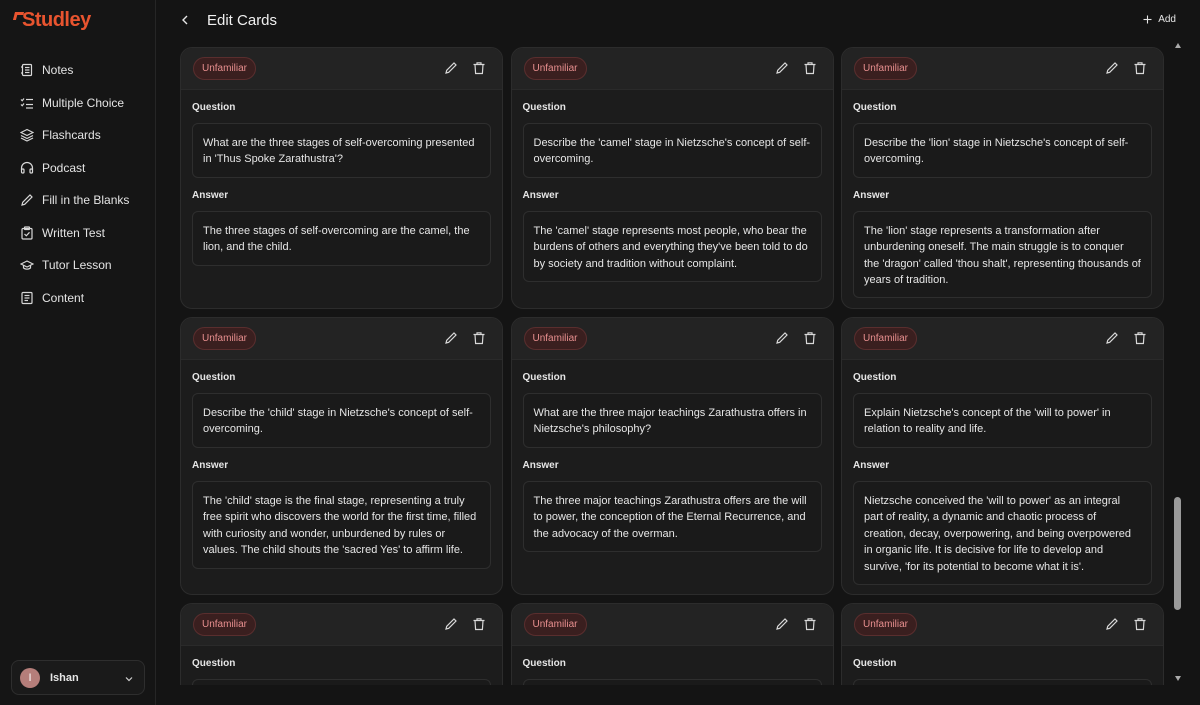 Image resolution: width=1200 pixels, height=705 pixels. I want to click on sidebar-item-fill-in-the-blanks: Fill in the Blanks, so click(78, 200).